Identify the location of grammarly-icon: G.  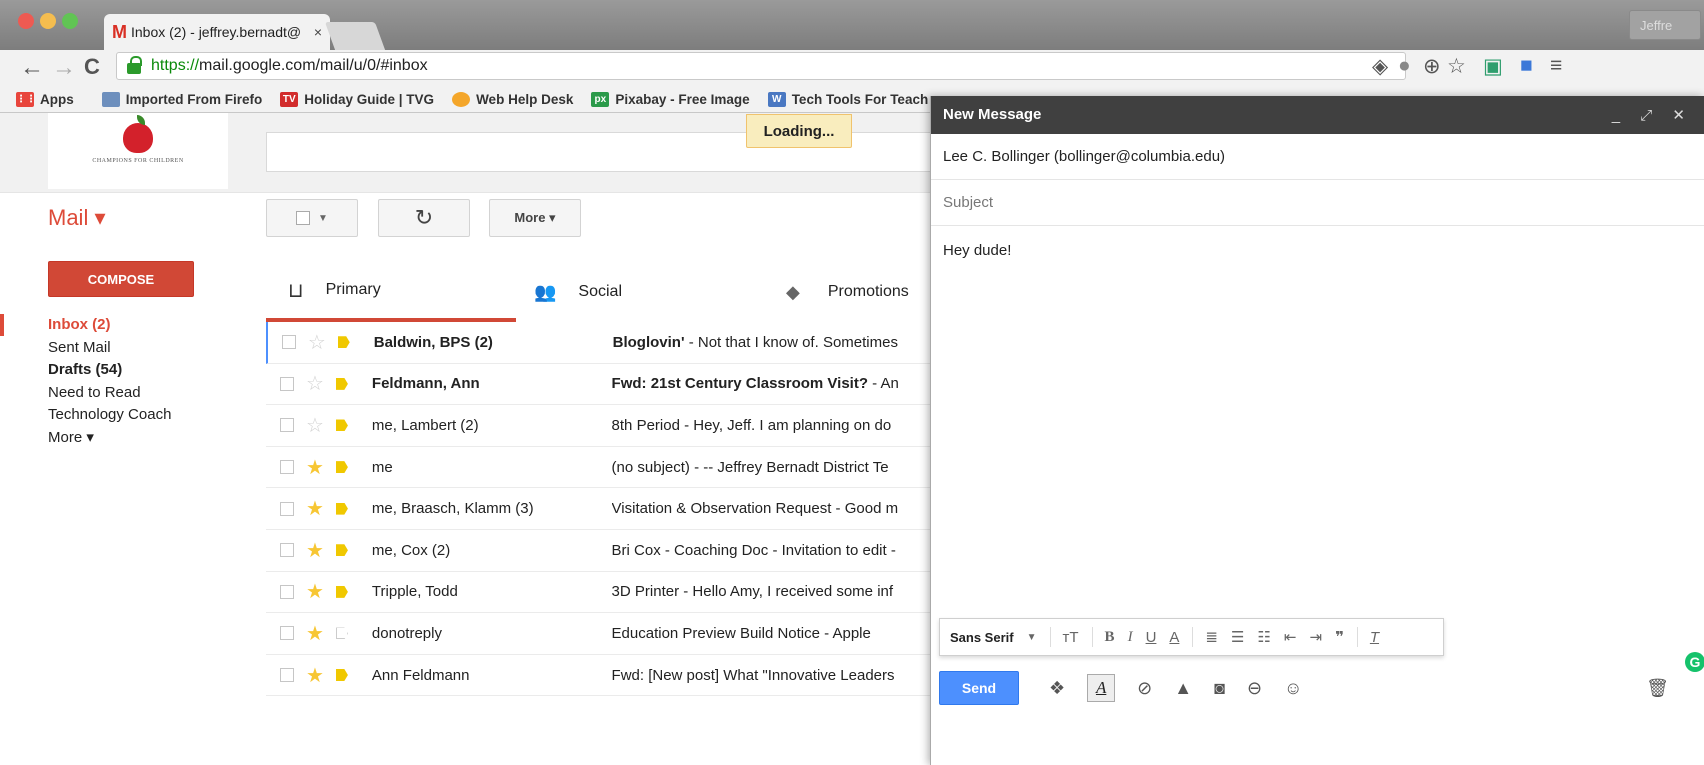
(1694, 662).